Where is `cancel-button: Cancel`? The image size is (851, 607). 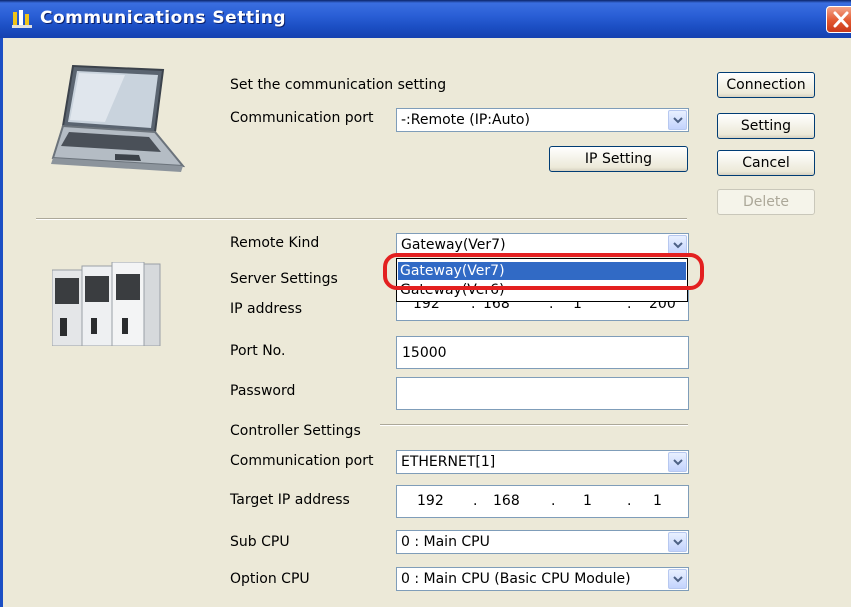 cancel-button: Cancel is located at coordinates (766, 163).